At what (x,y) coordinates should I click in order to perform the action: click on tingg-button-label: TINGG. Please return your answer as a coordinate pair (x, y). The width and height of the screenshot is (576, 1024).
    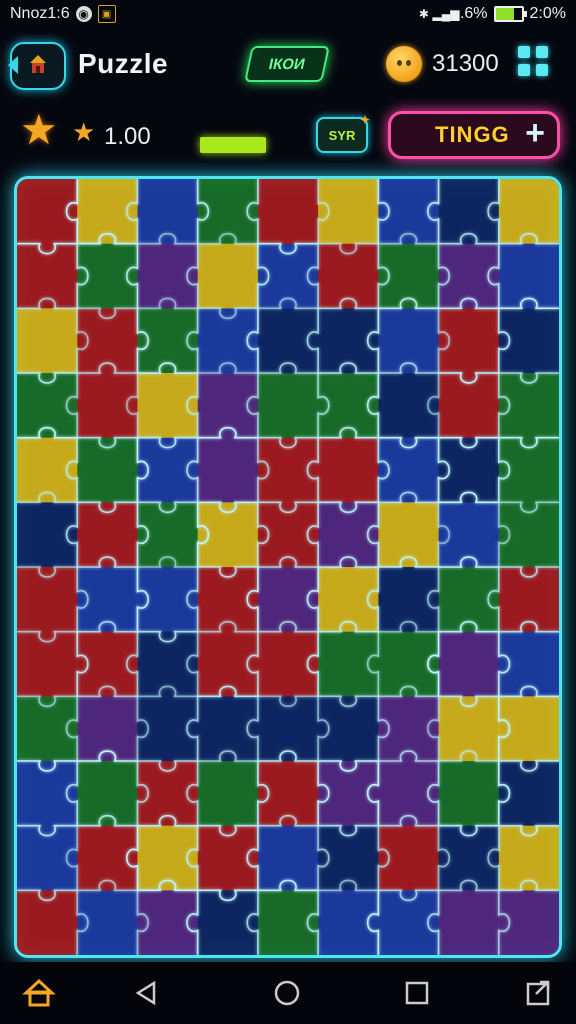
    Looking at the image, I should click on (472, 134).